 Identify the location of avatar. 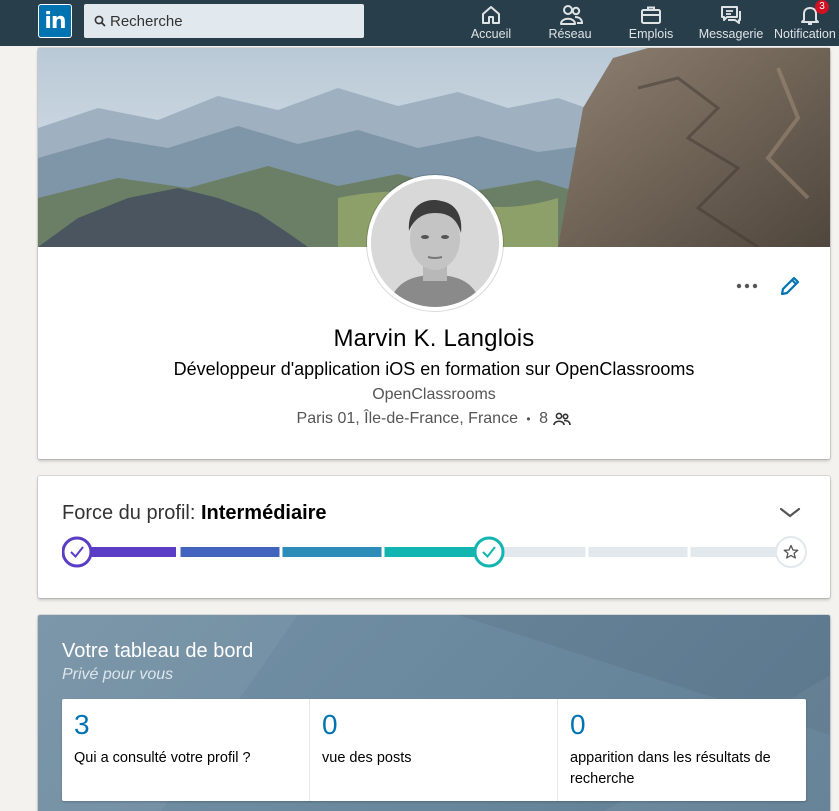
(435, 243).